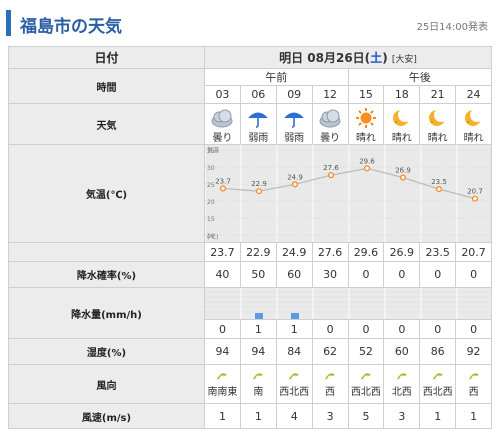 The height and width of the screenshot is (432, 500). Describe the element at coordinates (211, 219) in the screenshot. I see `y-tick-label: 15` at that location.